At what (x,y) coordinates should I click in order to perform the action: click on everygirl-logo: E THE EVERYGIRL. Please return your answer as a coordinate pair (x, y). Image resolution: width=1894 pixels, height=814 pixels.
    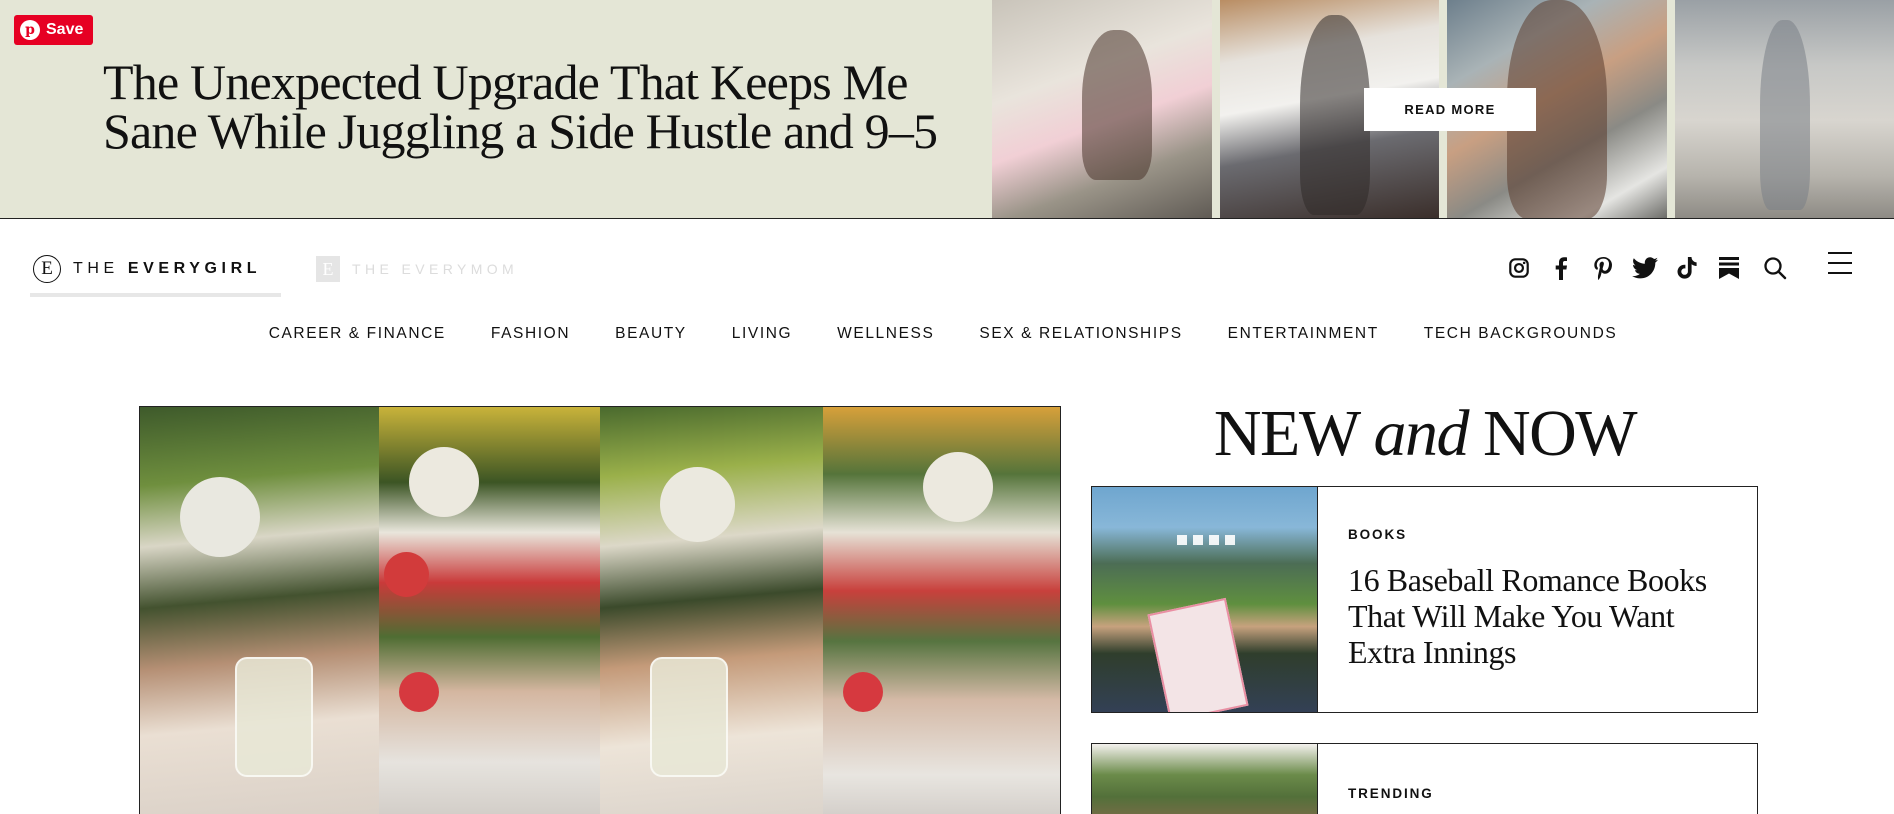
    Looking at the image, I should click on (147, 269).